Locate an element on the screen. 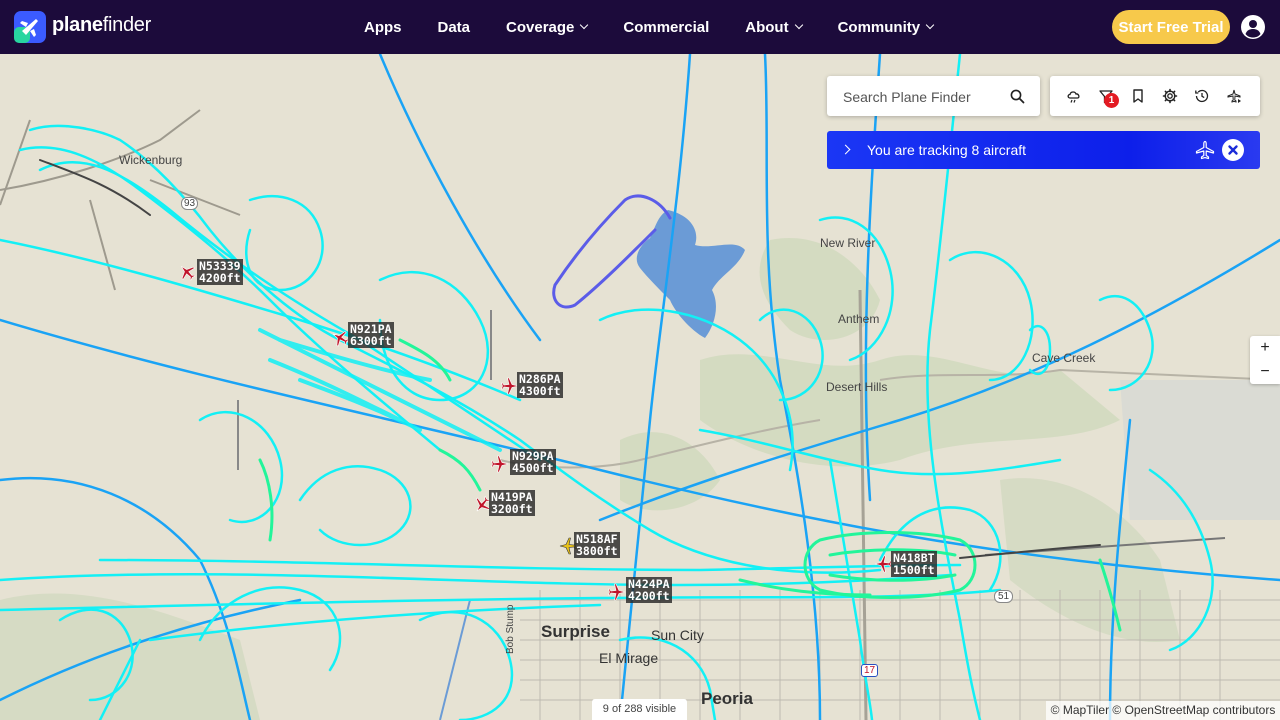 The image size is (1280, 720). aircraft-altitude: 1500ft is located at coordinates (914, 570).